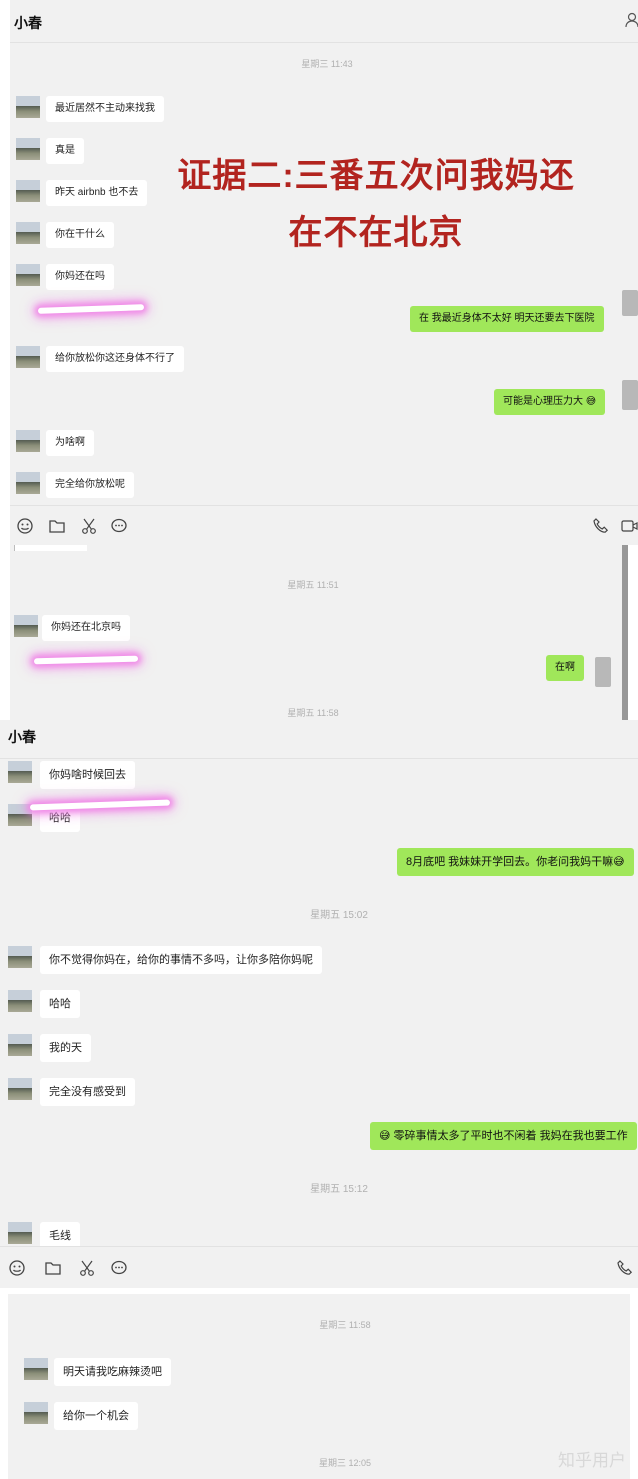 Image resolution: width=638 pixels, height=1479 pixels. Describe the element at coordinates (319, 632) in the screenshot. I see `chat-panel-2: 星期五 11:51 你妈还在北京吗 在啊 星期五 11:58` at that location.